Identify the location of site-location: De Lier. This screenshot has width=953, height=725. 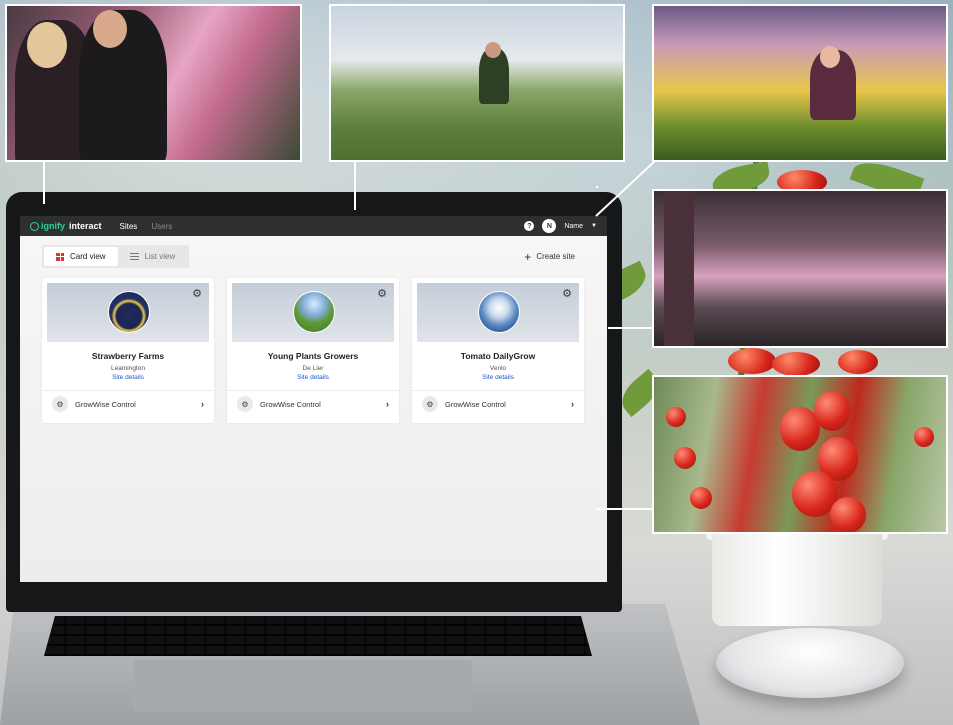
(313, 368).